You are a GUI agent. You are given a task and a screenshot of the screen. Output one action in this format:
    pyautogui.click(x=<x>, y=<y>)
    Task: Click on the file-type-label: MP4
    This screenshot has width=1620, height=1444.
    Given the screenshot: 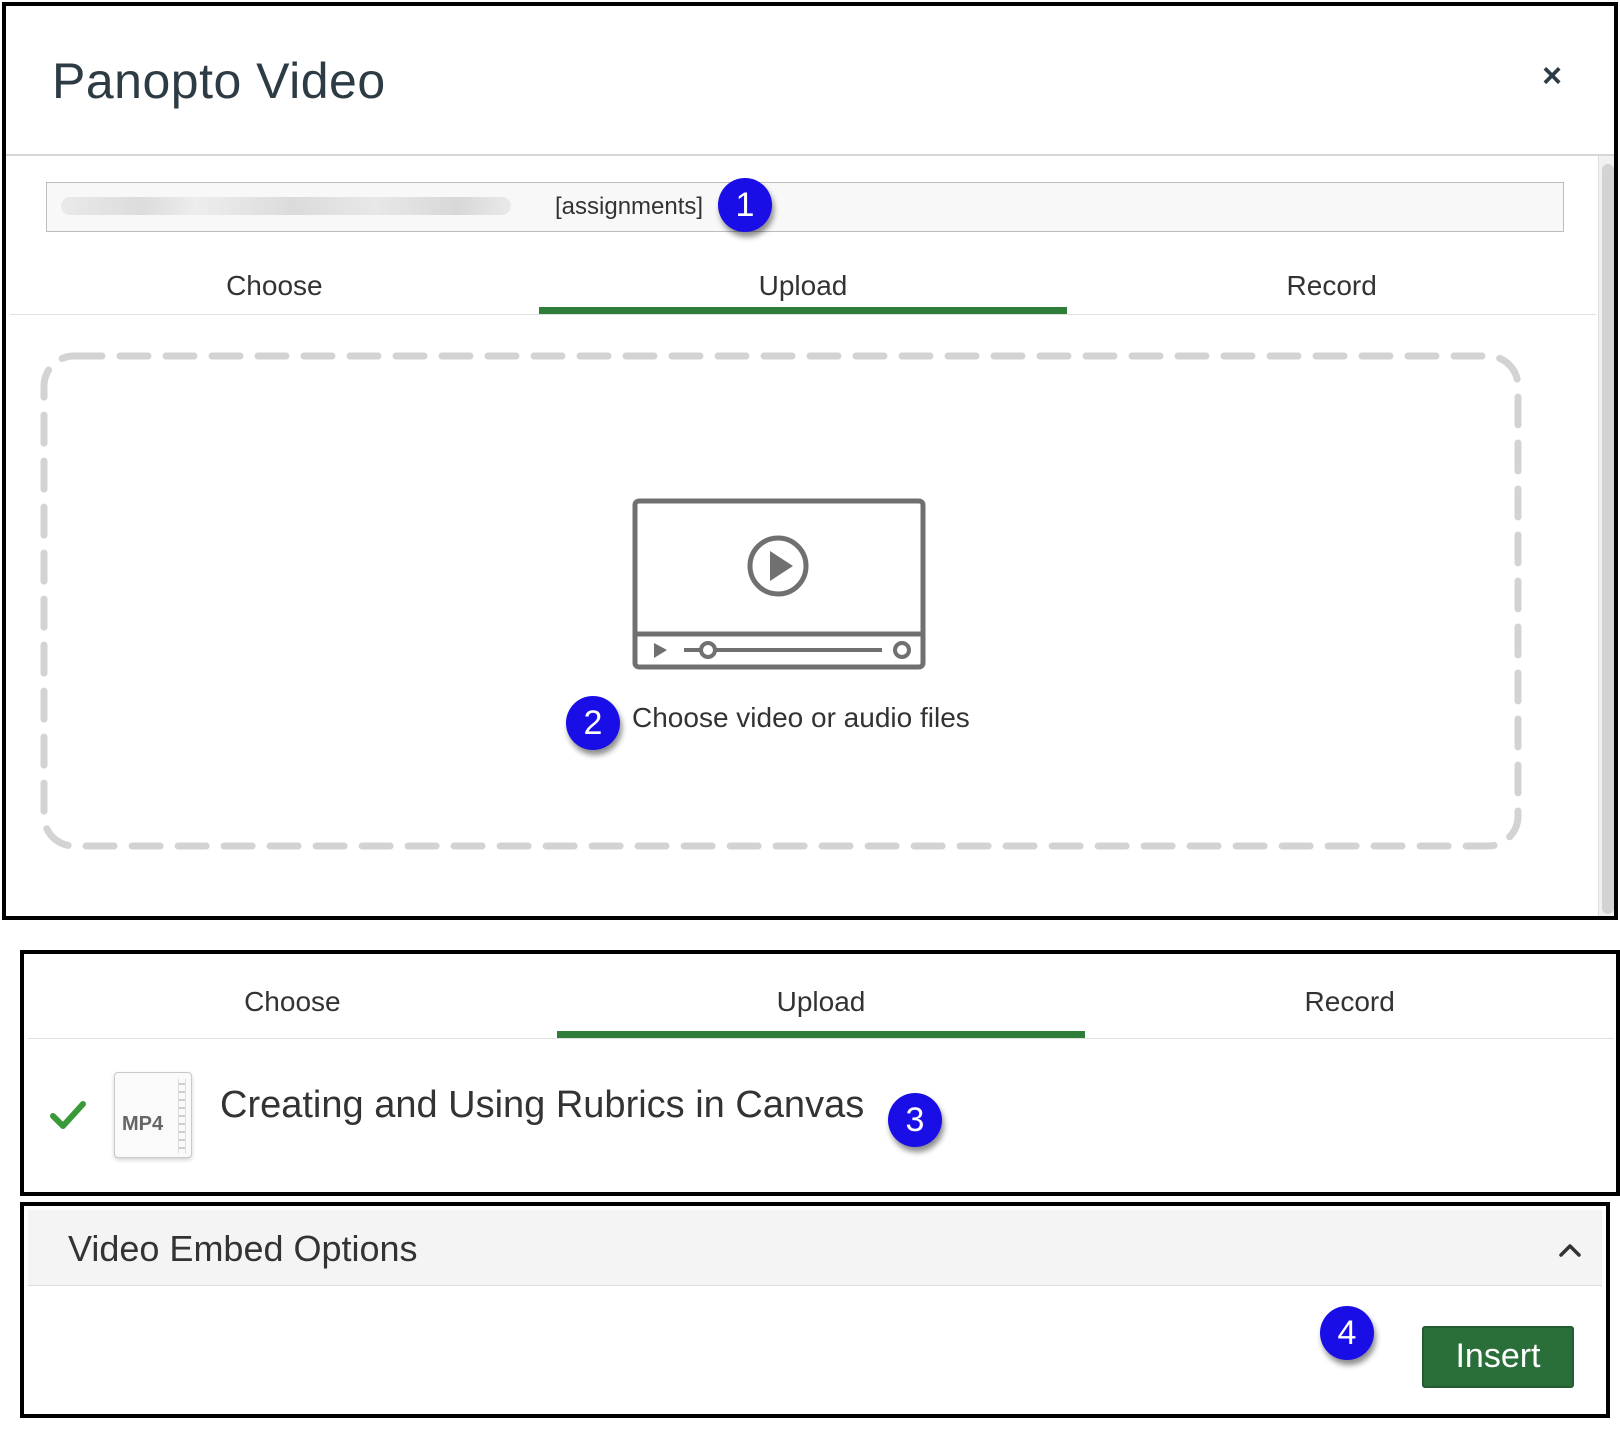 What is the action you would take?
    pyautogui.click(x=143, y=1124)
    